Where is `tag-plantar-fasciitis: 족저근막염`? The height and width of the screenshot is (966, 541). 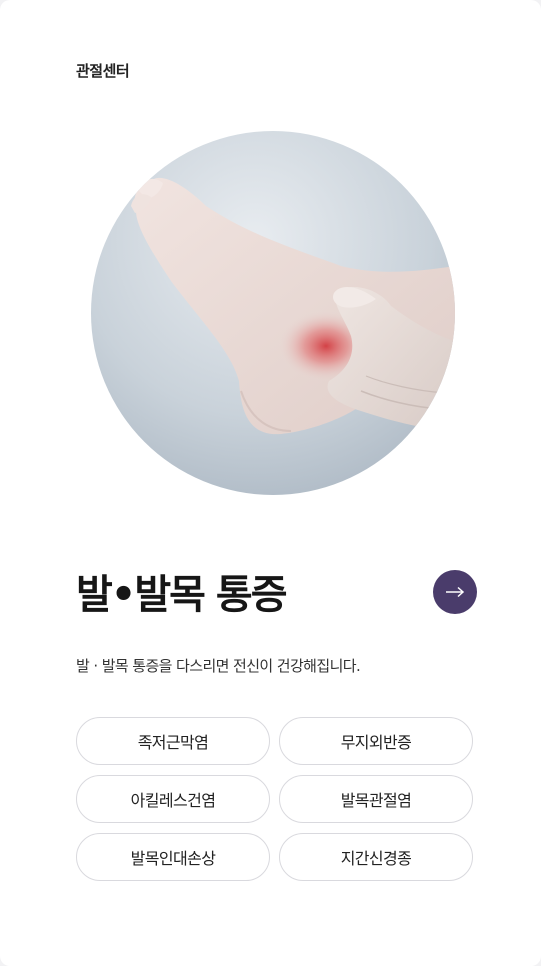
tag-plantar-fasciitis: 족저근막염 is located at coordinates (173, 741).